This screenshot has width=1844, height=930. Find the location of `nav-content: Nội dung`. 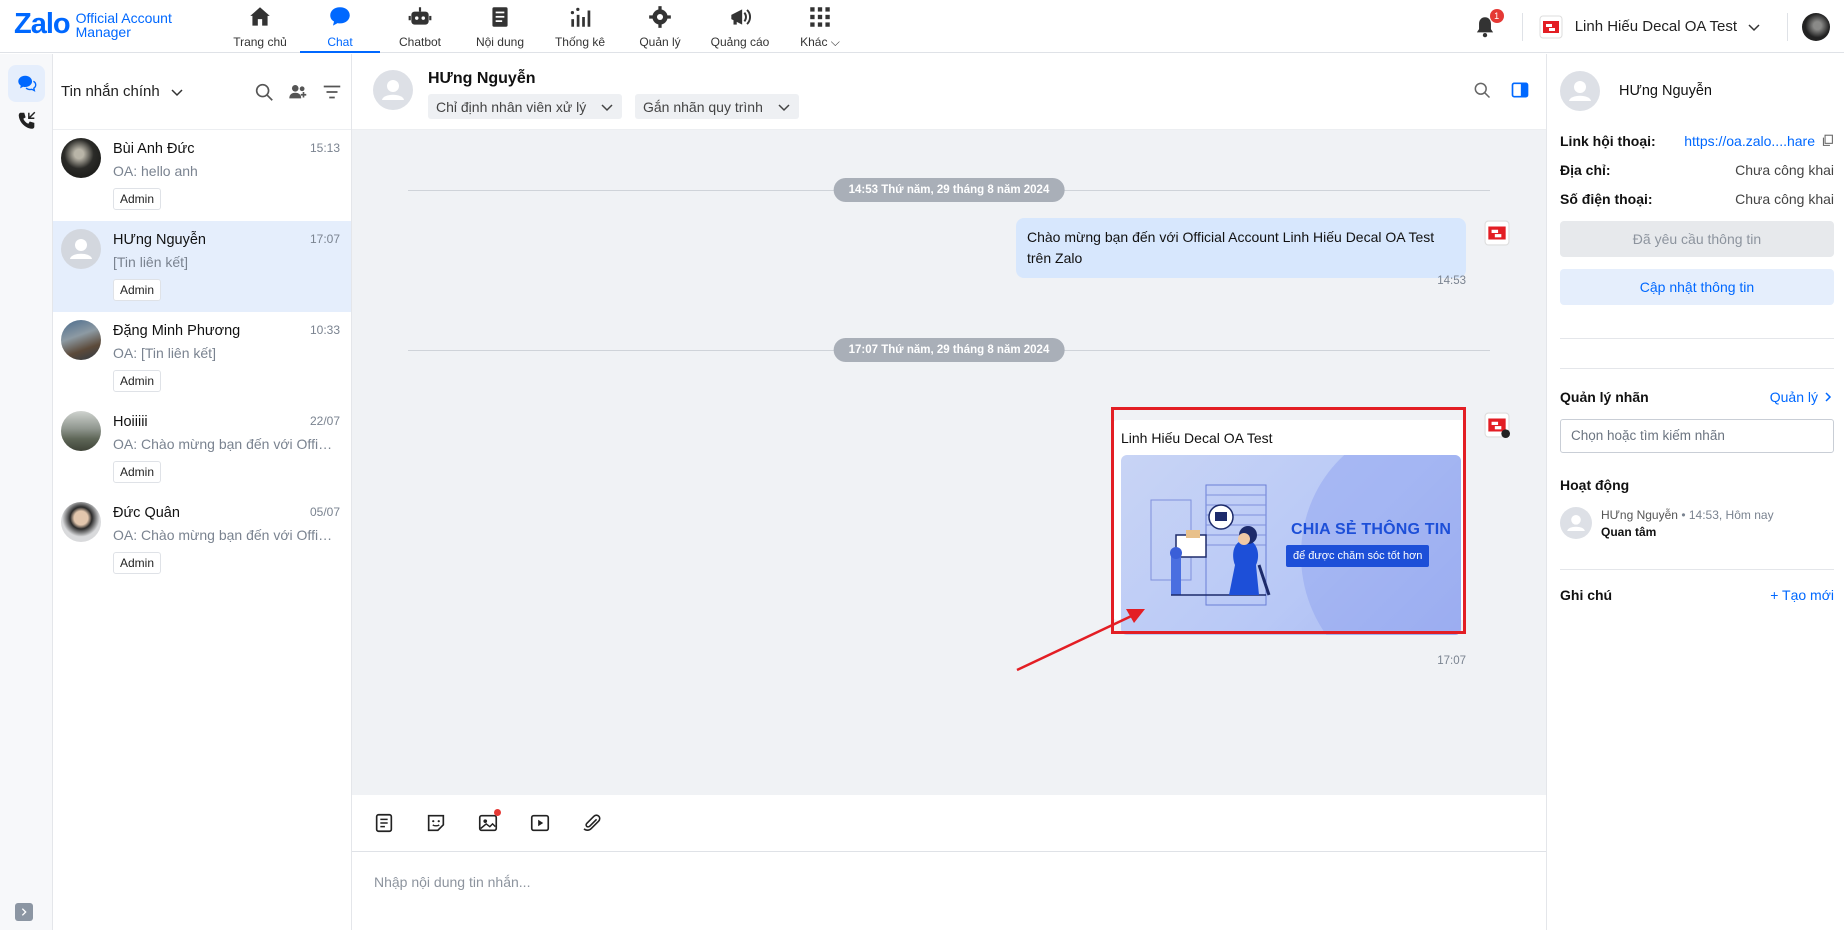

nav-content: Nội dung is located at coordinates (500, 26).